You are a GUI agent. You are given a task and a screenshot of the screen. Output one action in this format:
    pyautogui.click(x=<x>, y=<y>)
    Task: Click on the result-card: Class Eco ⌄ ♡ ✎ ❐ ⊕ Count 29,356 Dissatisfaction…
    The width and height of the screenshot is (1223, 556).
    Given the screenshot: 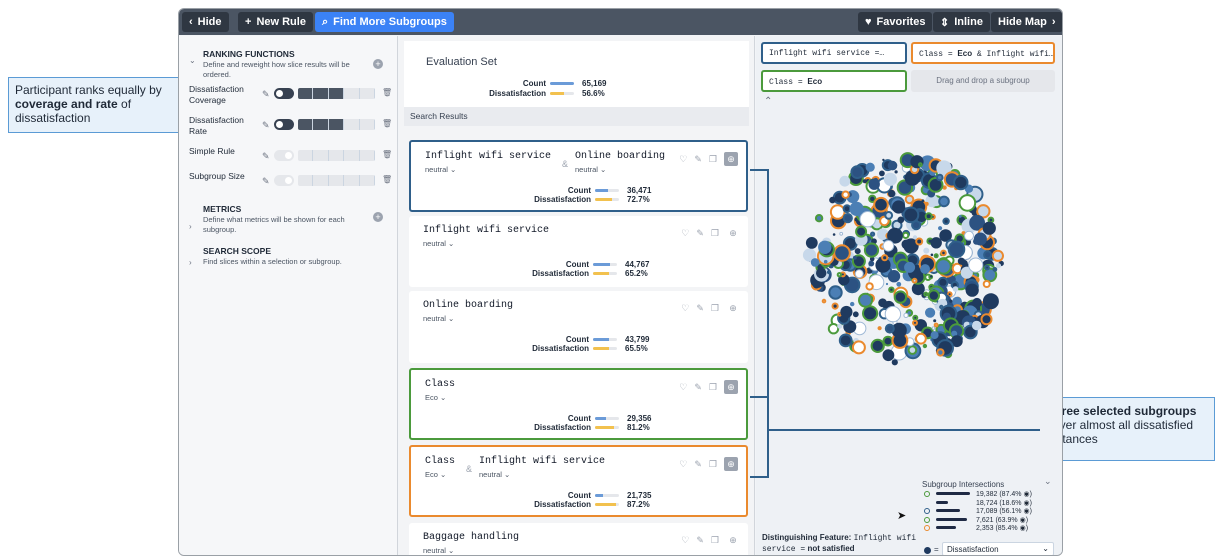 What is the action you would take?
    pyautogui.click(x=578, y=404)
    